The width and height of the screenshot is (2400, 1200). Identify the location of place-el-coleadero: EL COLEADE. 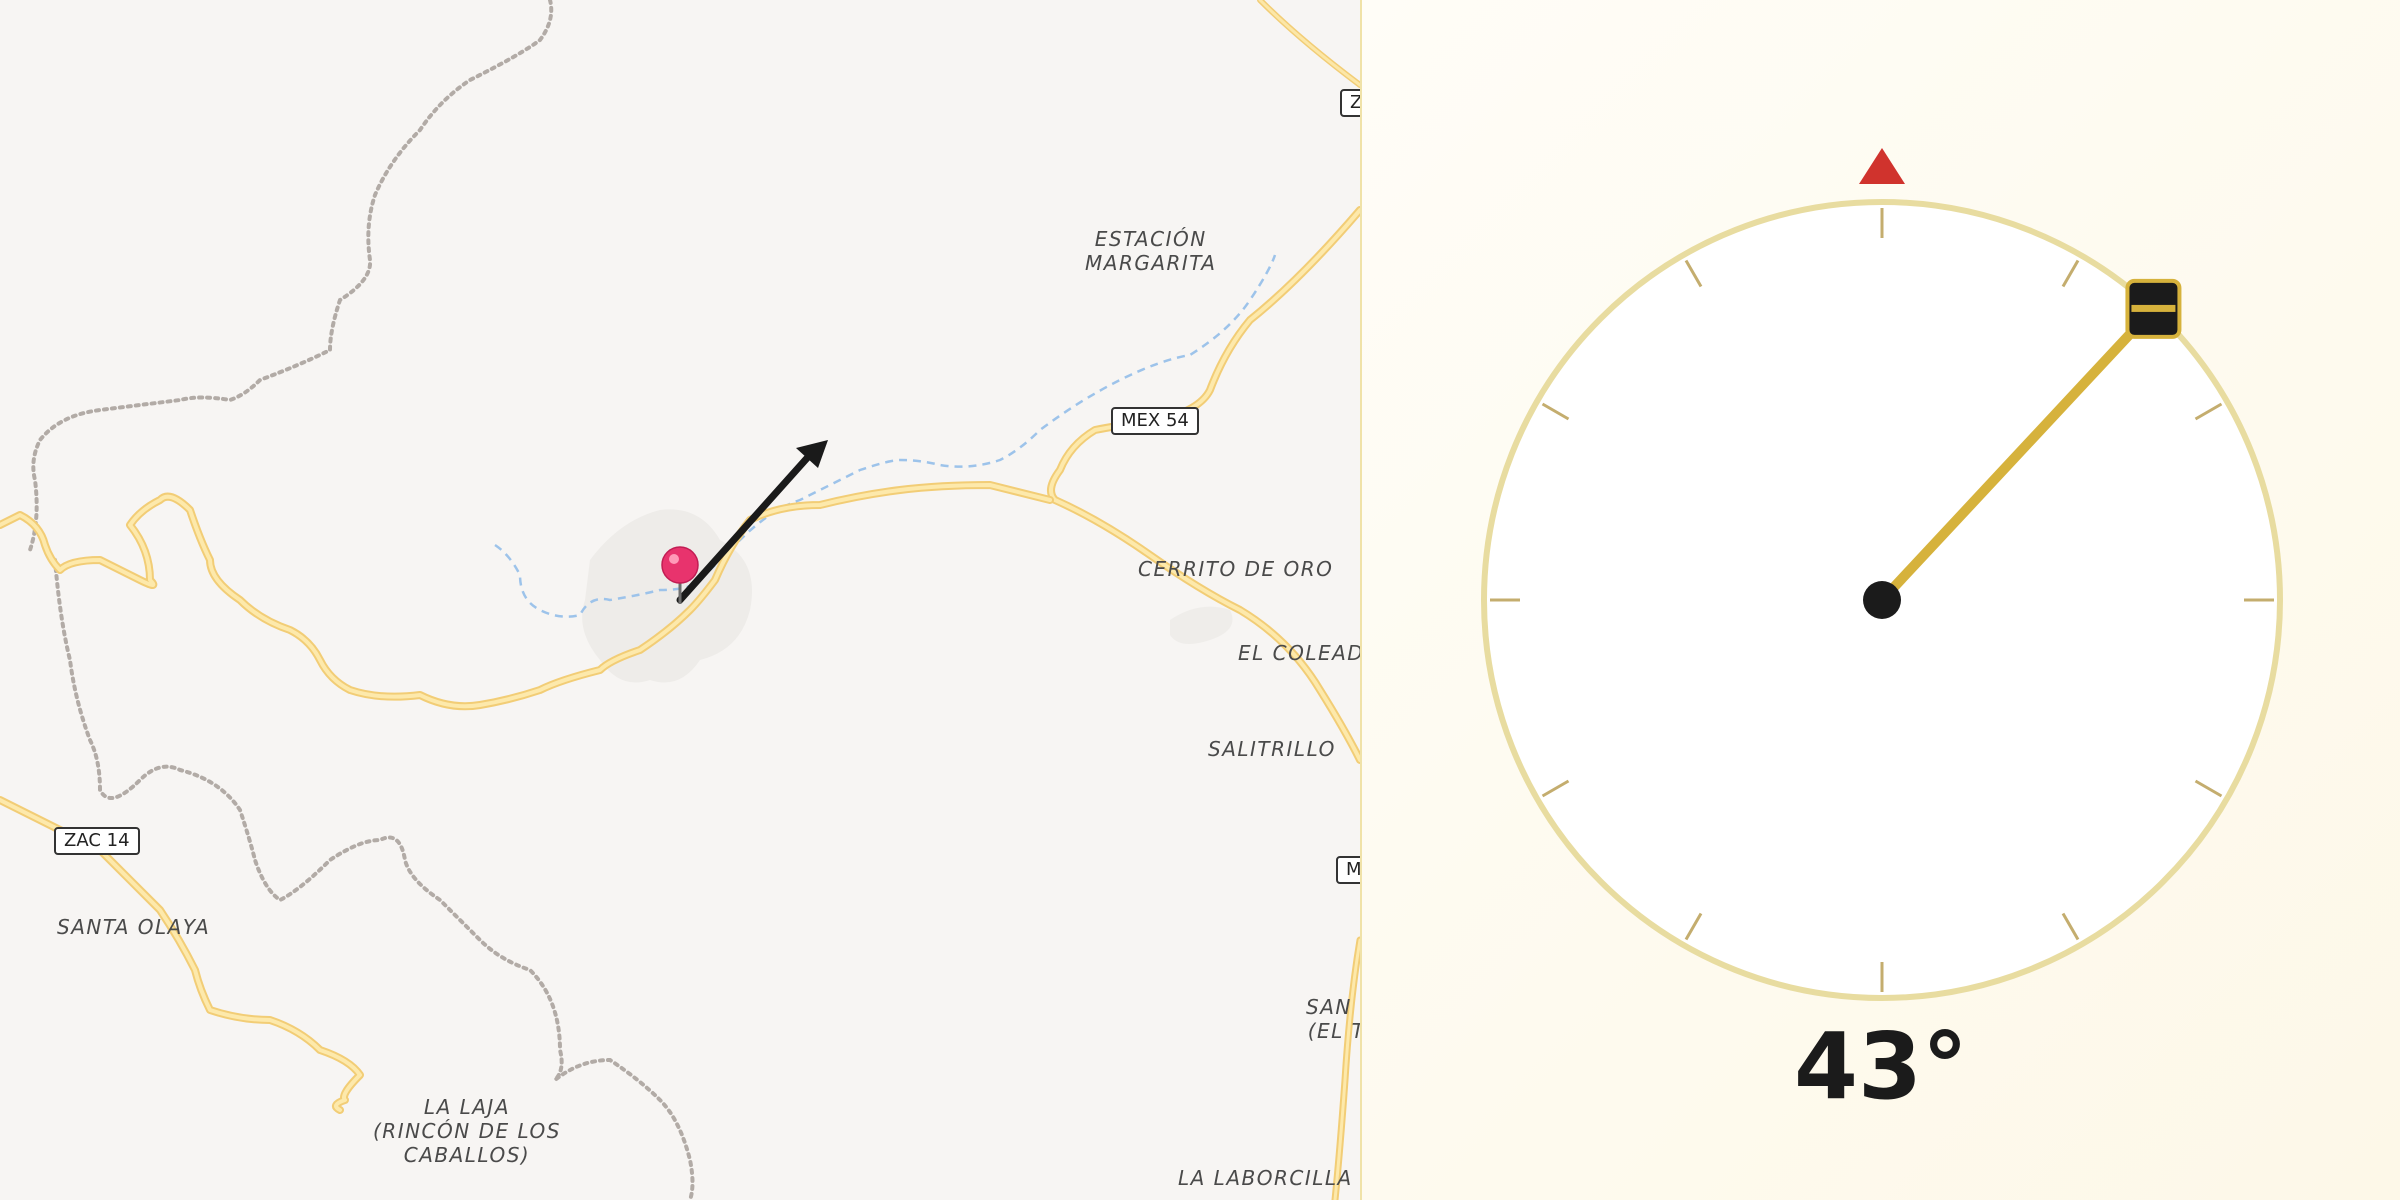
(1299, 653).